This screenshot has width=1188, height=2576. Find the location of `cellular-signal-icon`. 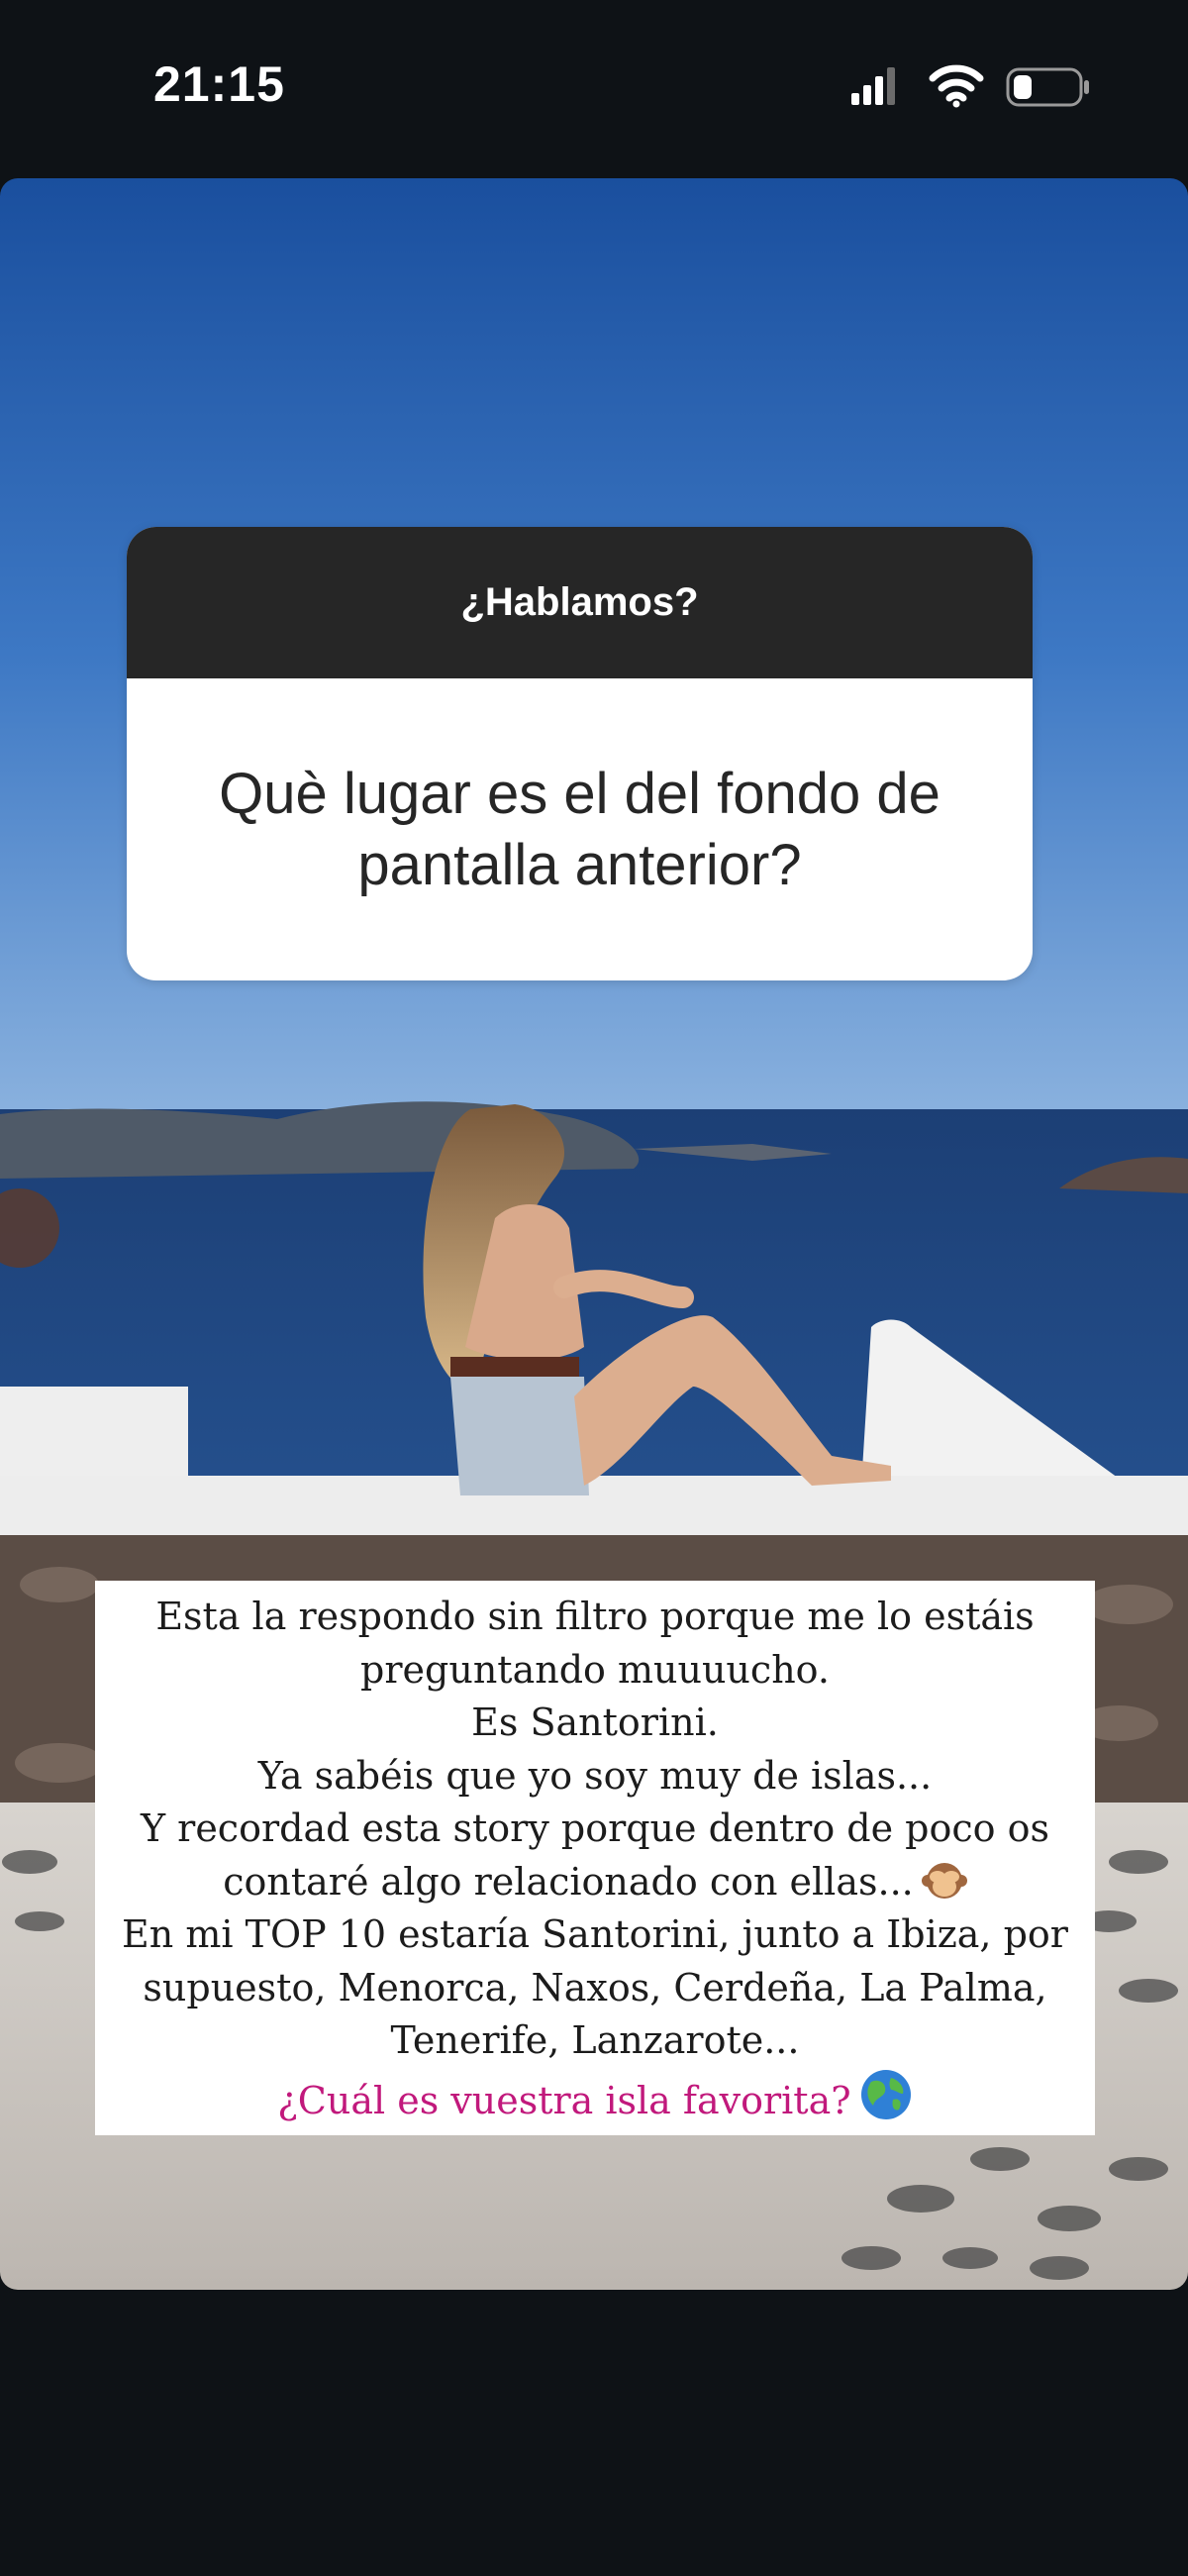

cellular-signal-icon is located at coordinates (873, 86).